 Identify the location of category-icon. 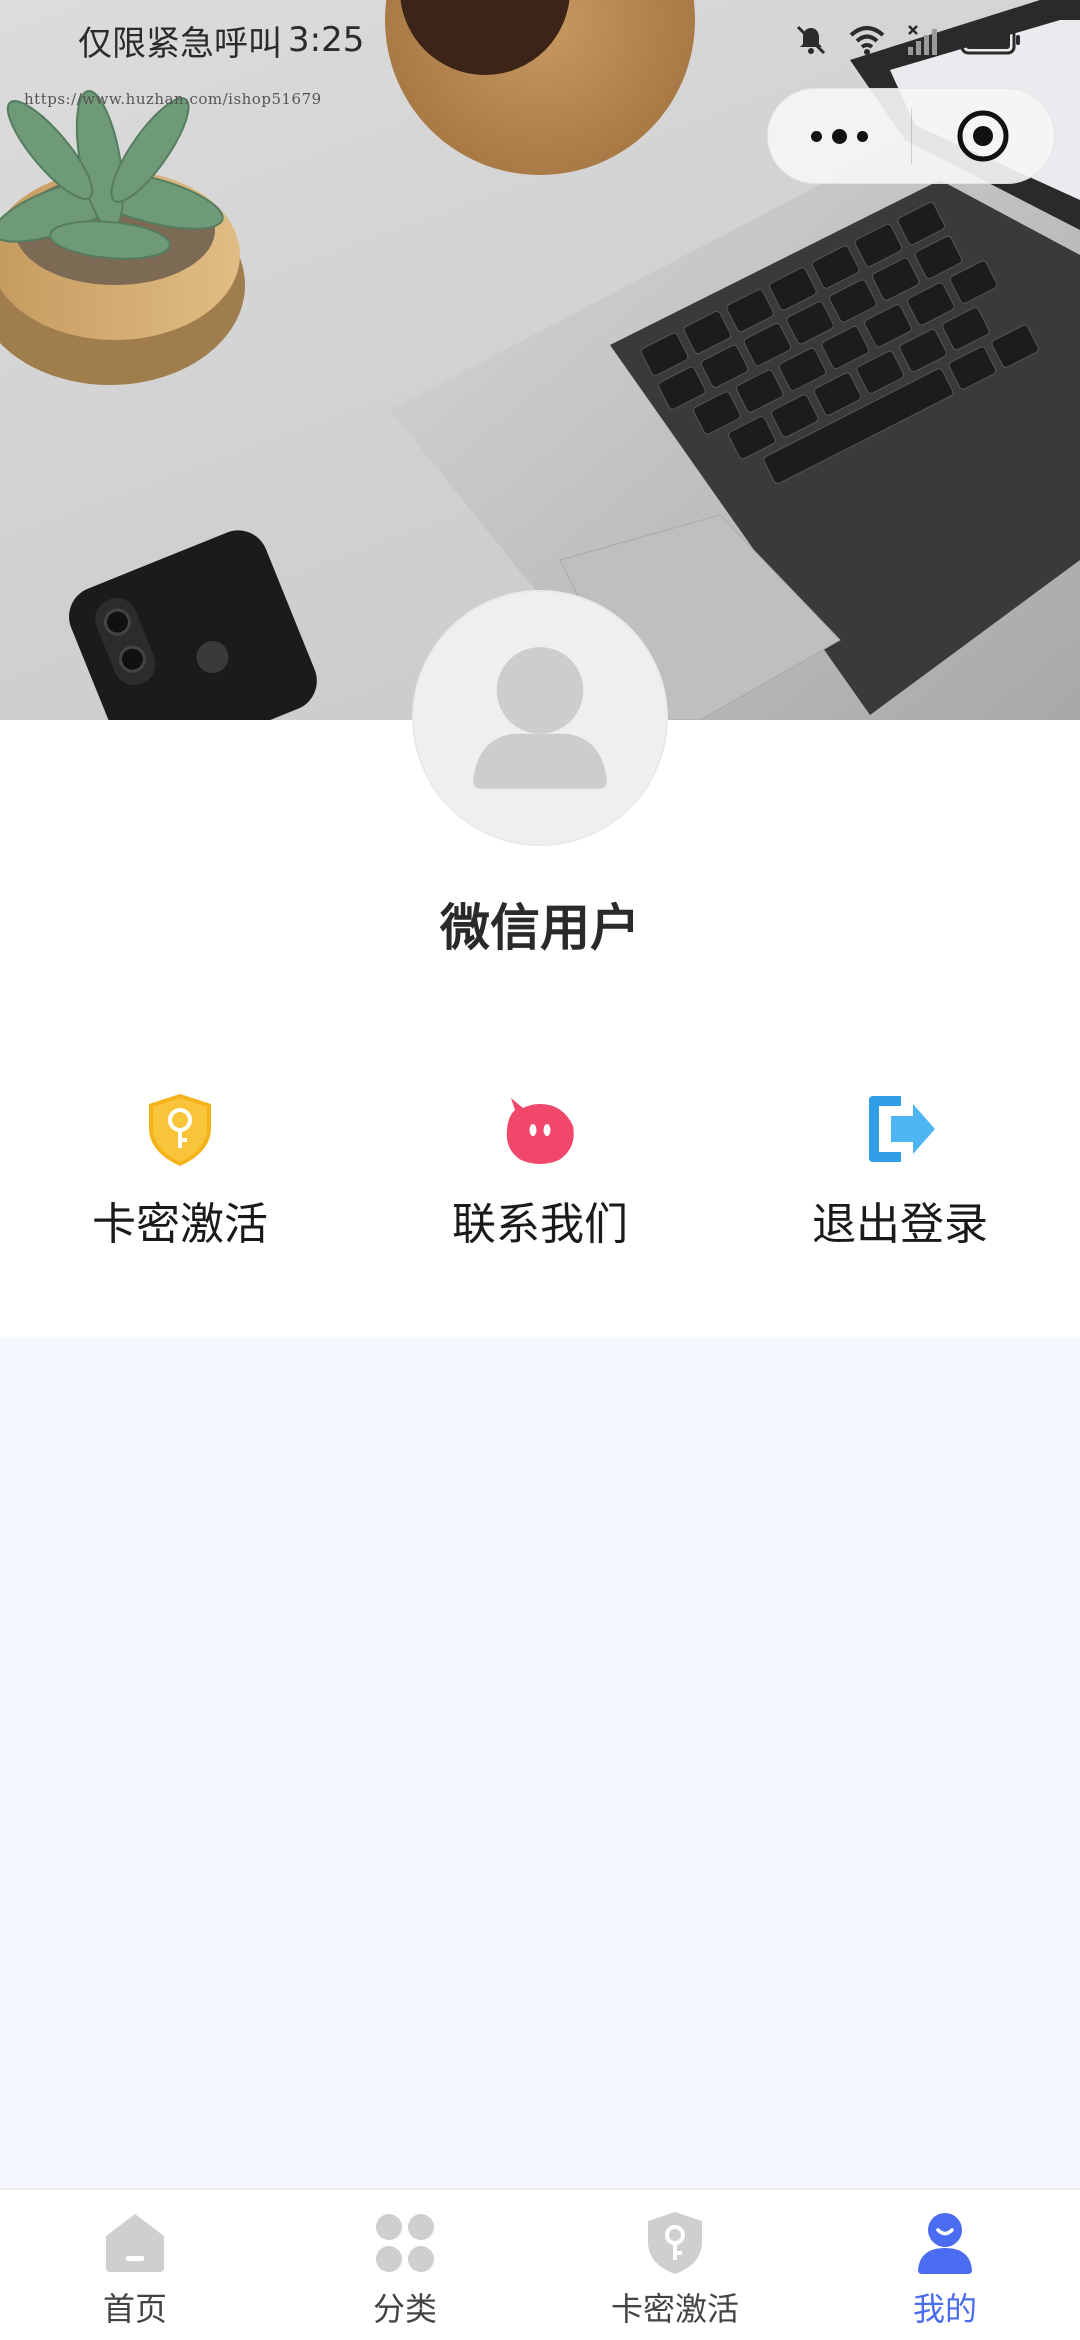
(405, 2243).